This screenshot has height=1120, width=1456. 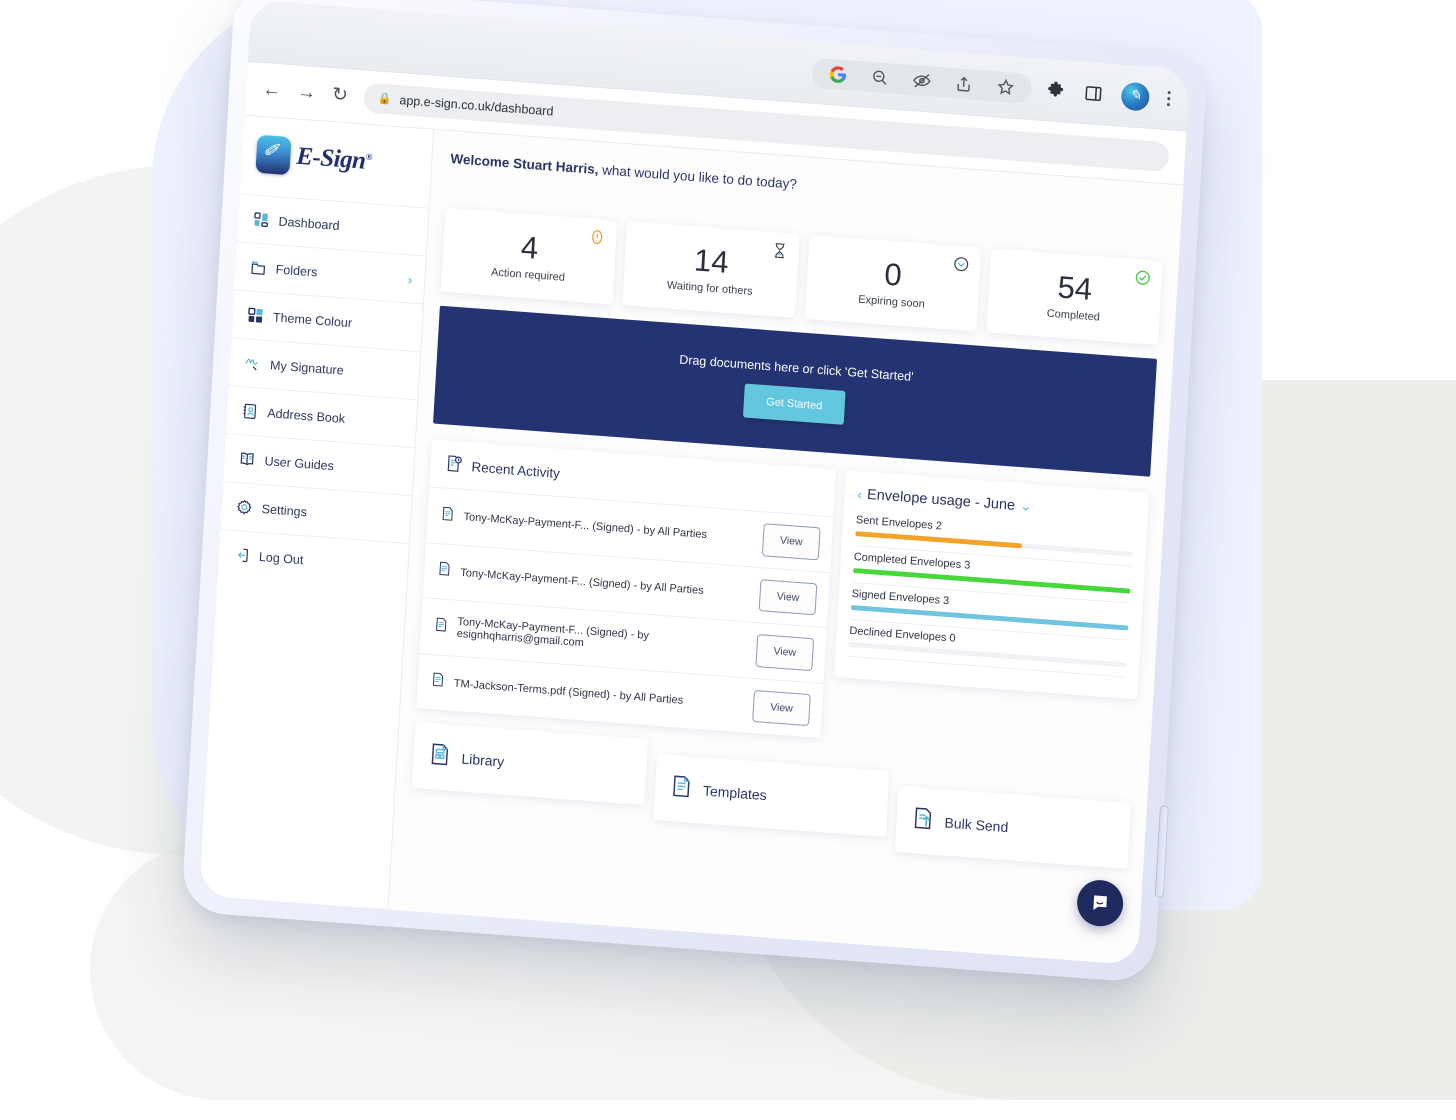 I want to click on signature-icon, so click(x=253, y=363).